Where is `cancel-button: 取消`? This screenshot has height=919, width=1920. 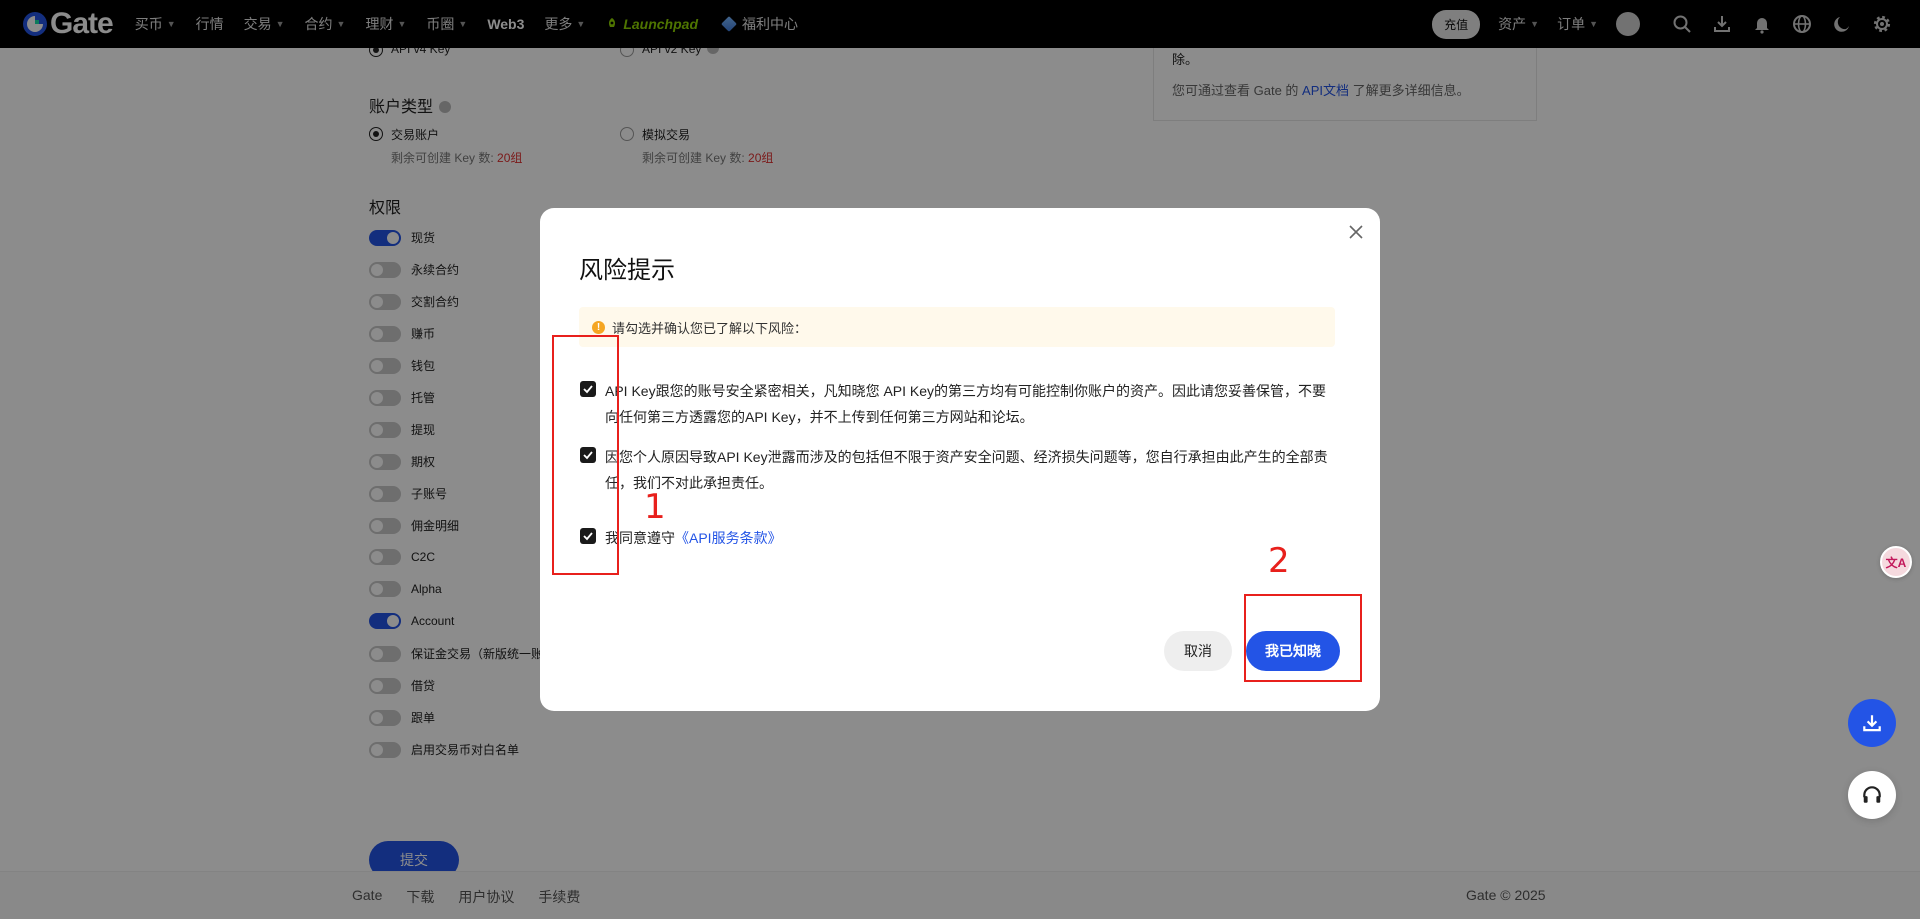 cancel-button: 取消 is located at coordinates (1198, 651).